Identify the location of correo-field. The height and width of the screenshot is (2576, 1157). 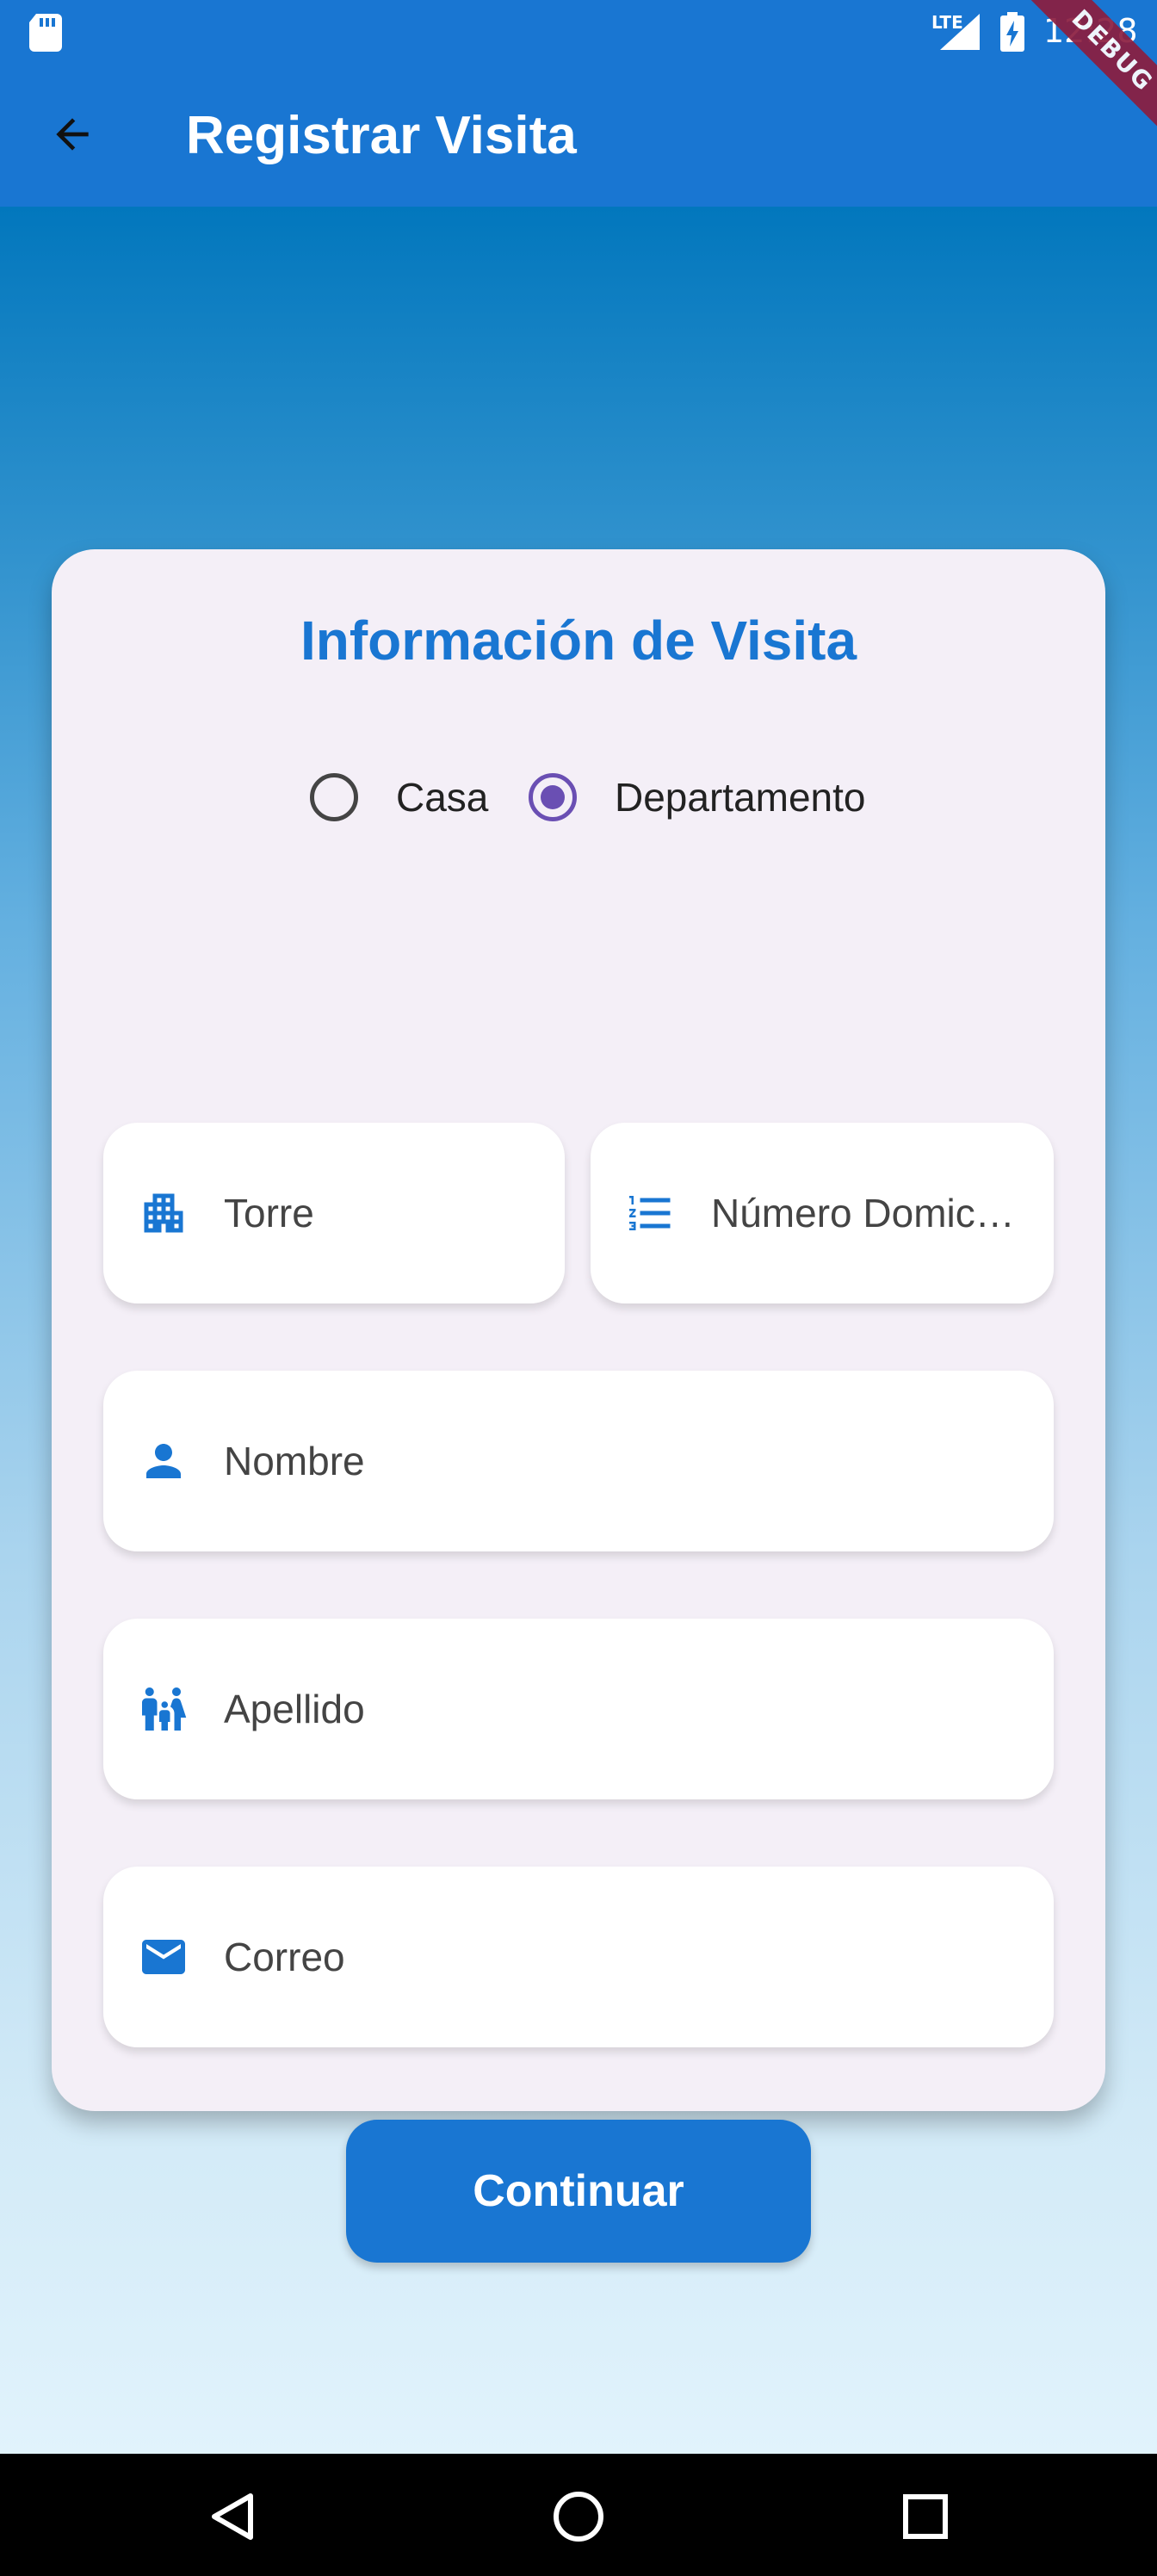
(579, 1957).